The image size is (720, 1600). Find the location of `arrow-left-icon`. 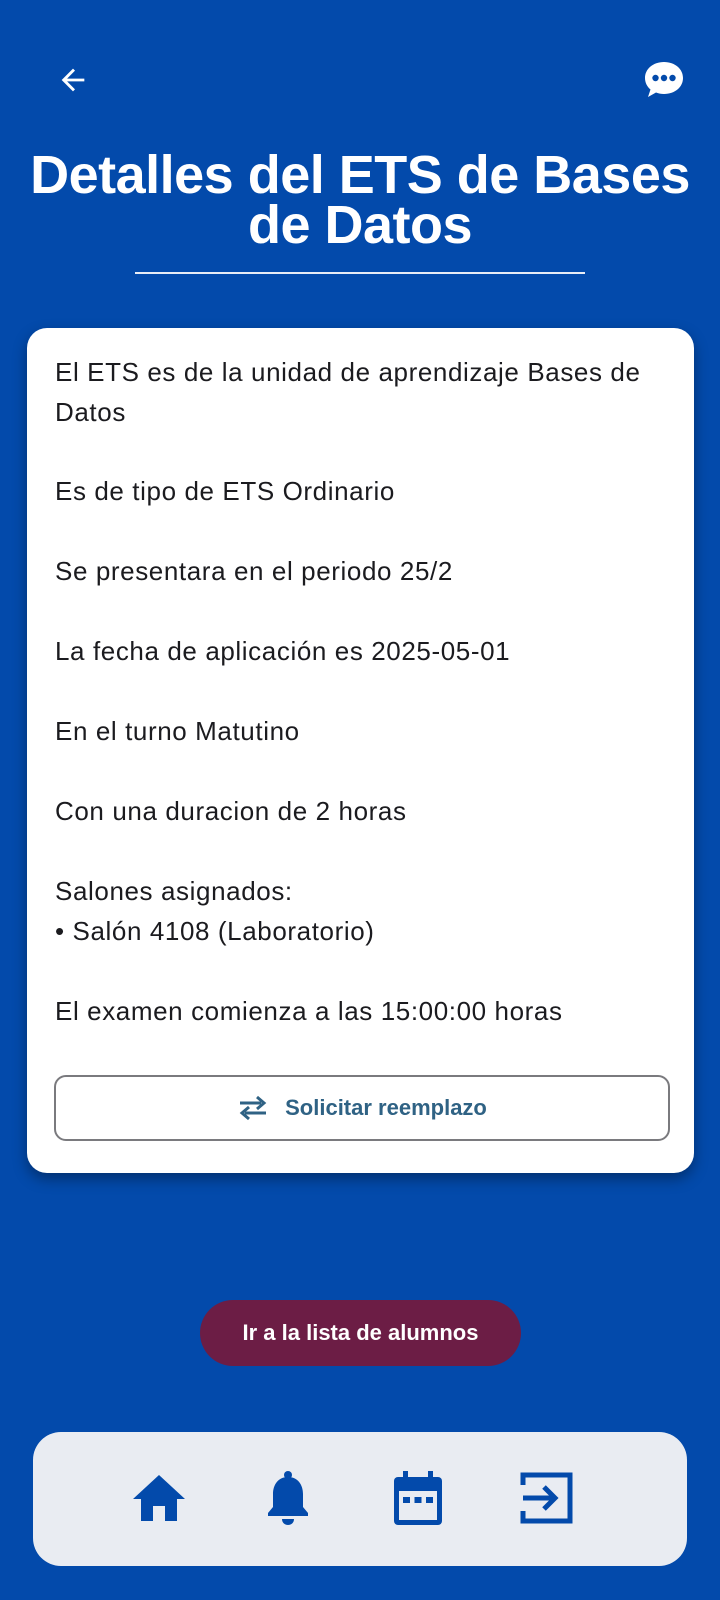

arrow-left-icon is located at coordinates (73, 80).